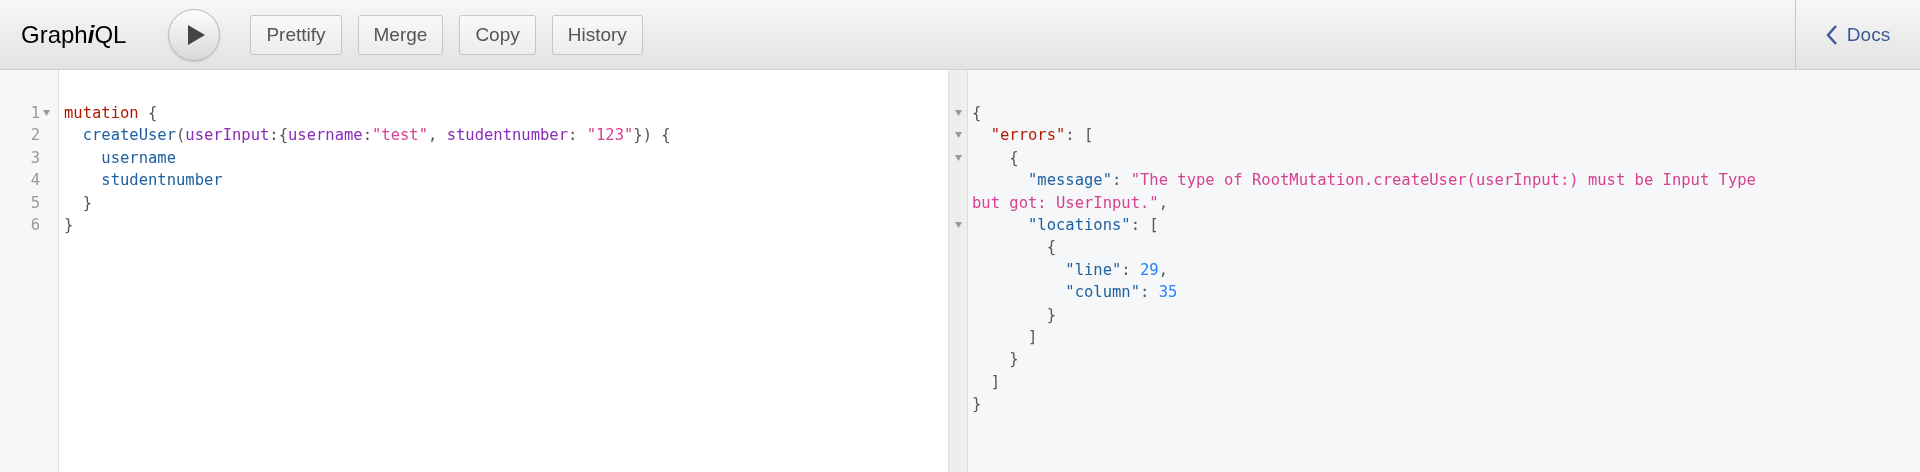 The height and width of the screenshot is (472, 1920). What do you see at coordinates (35, 226) in the screenshot?
I see `line-number: 6` at bounding box center [35, 226].